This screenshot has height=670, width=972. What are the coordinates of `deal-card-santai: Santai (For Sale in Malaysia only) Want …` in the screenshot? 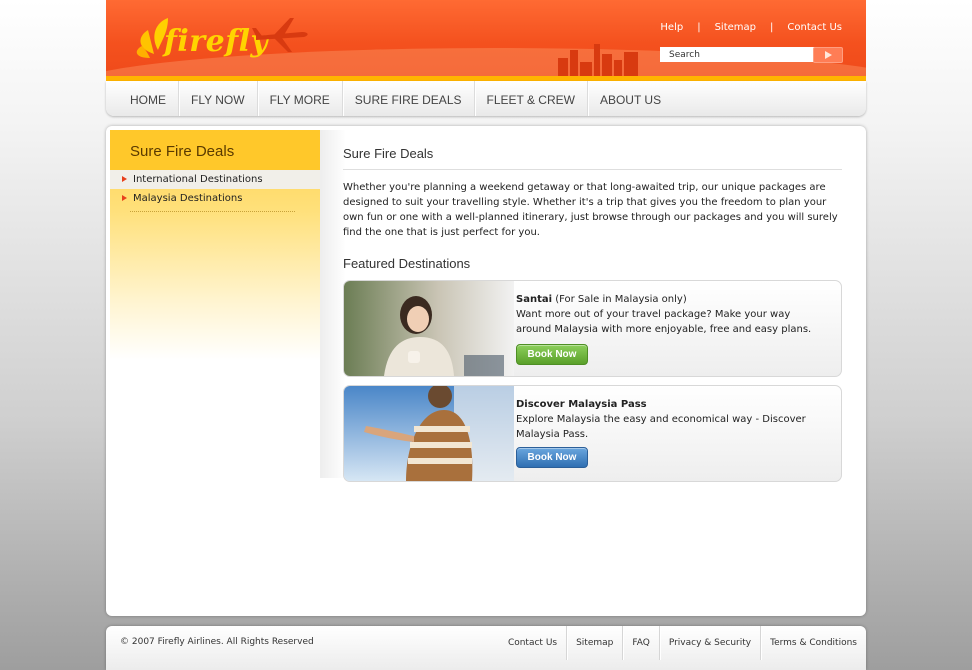 It's located at (592, 328).